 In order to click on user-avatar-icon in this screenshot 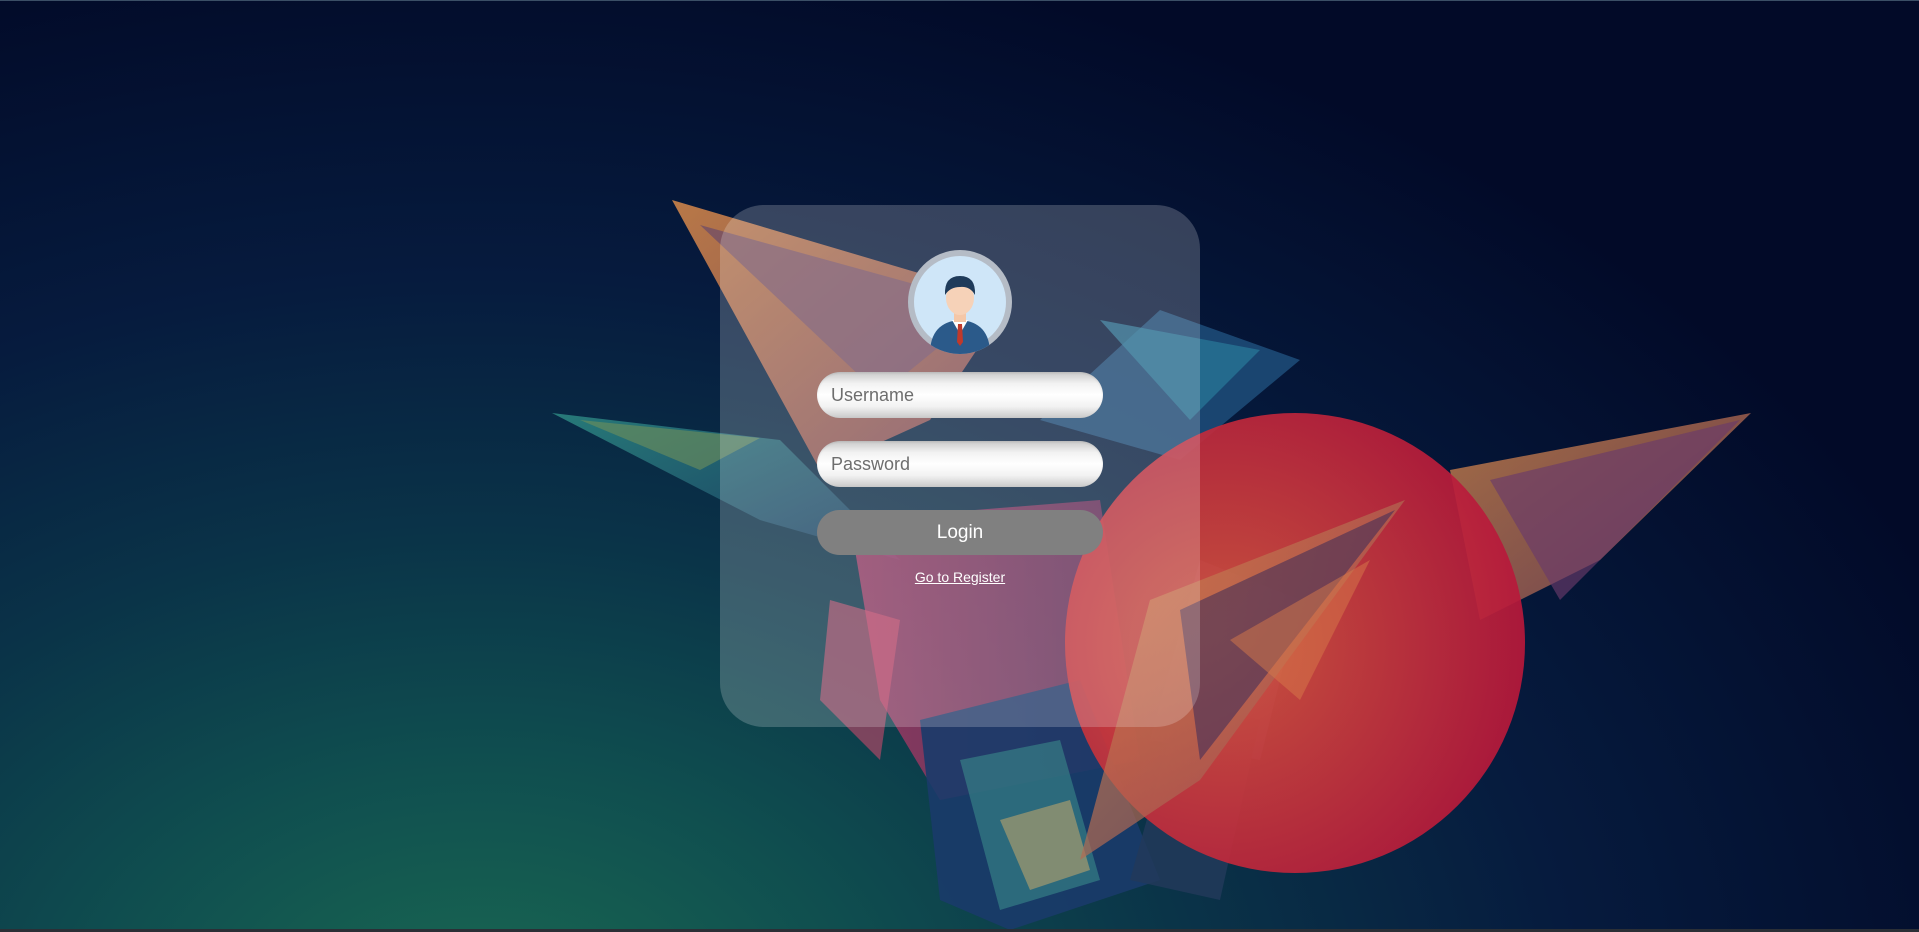, I will do `click(960, 302)`.